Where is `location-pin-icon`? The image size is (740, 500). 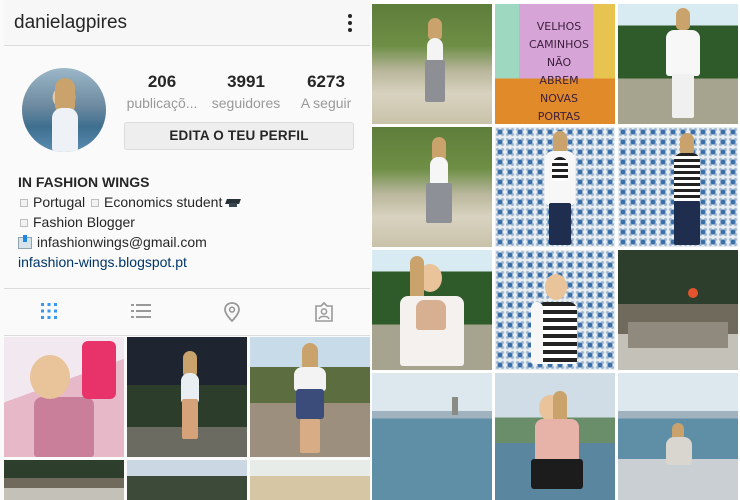 location-pin-icon is located at coordinates (232, 312).